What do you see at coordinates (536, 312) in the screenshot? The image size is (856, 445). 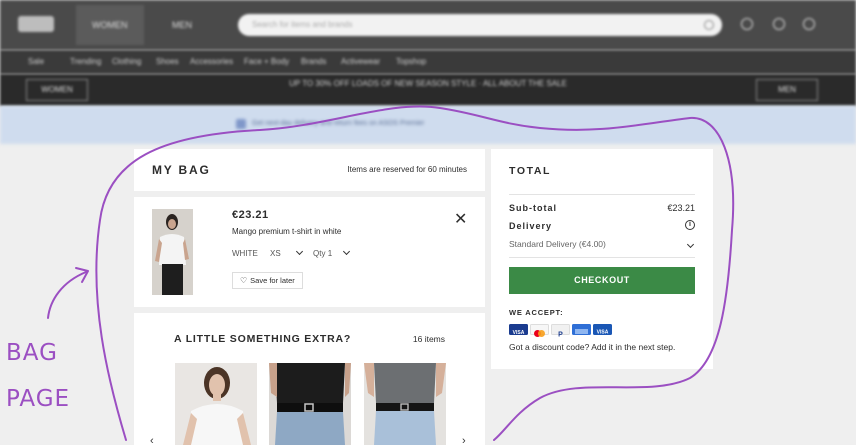 I see `accept-label: WE ACCEPT:` at bounding box center [536, 312].